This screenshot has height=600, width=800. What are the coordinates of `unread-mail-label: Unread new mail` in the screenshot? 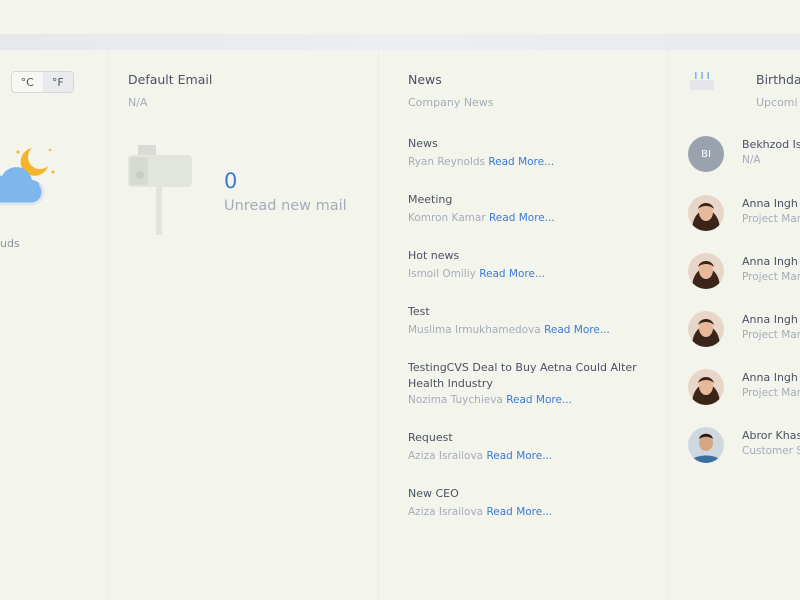 It's located at (285, 206).